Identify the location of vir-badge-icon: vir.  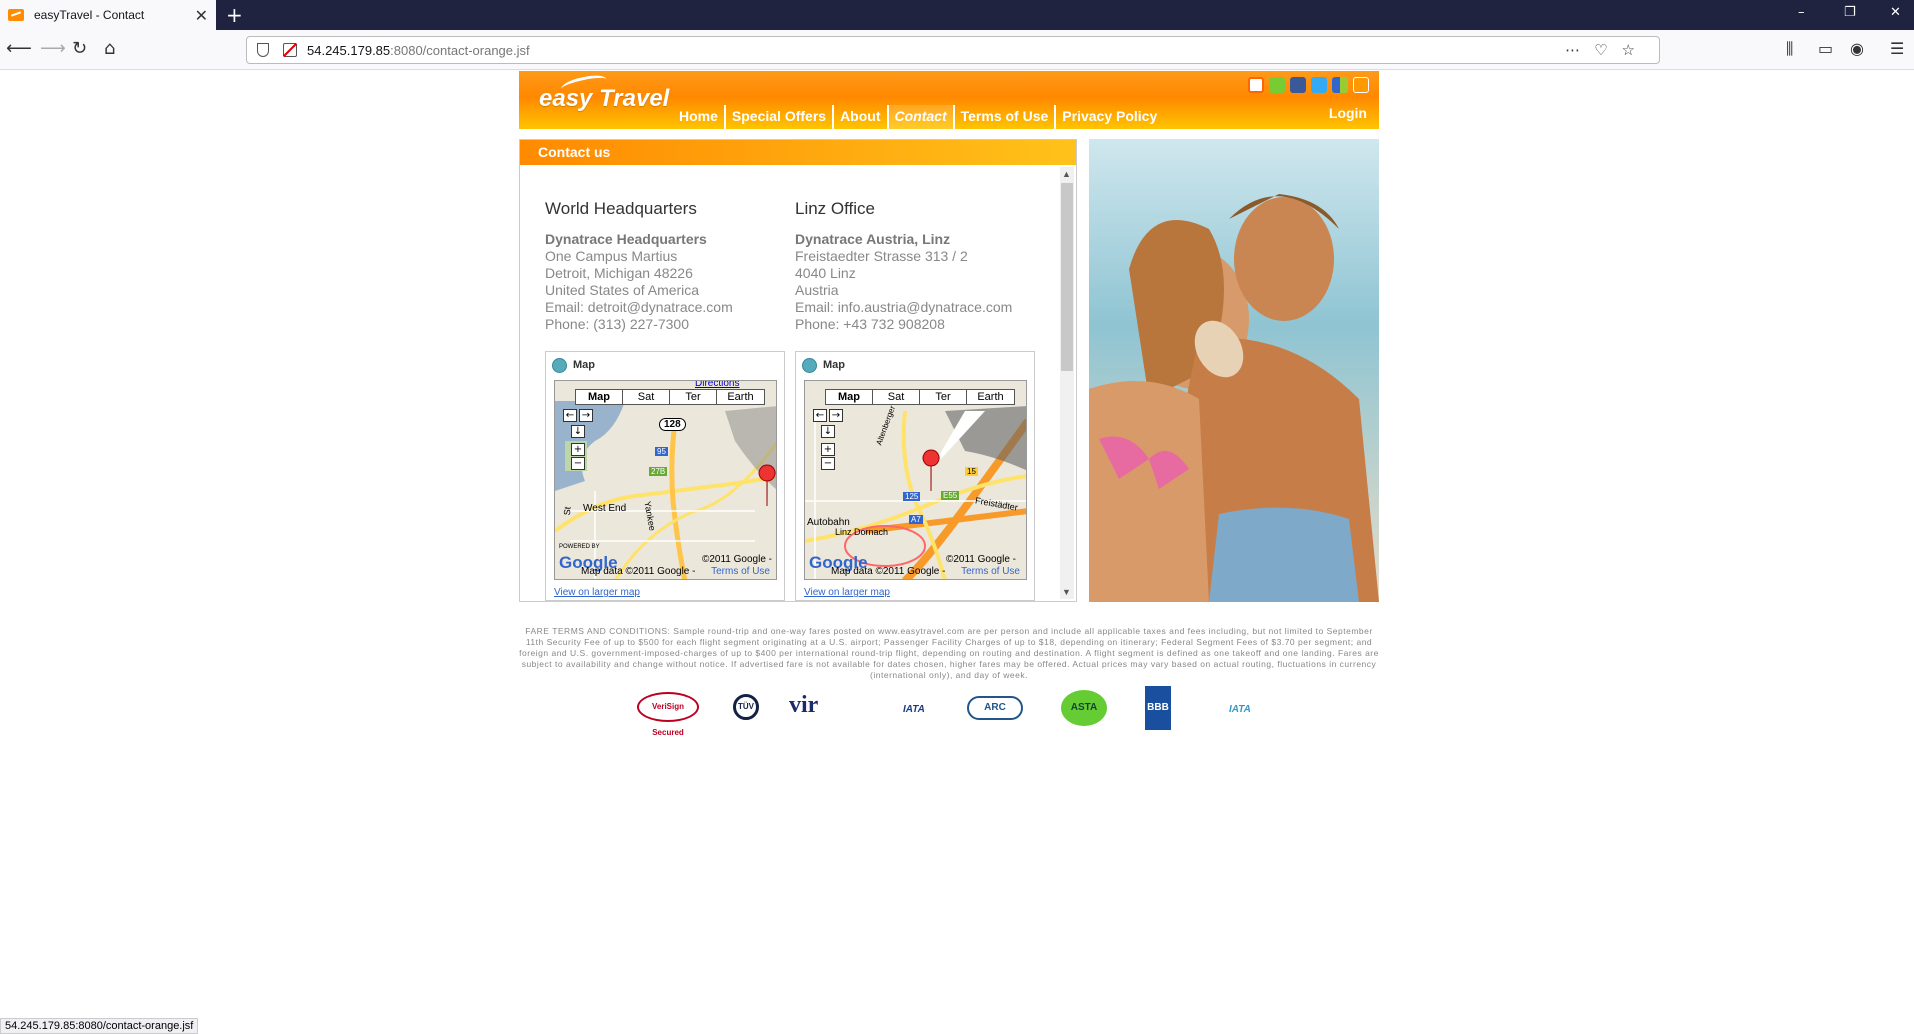
(803, 705).